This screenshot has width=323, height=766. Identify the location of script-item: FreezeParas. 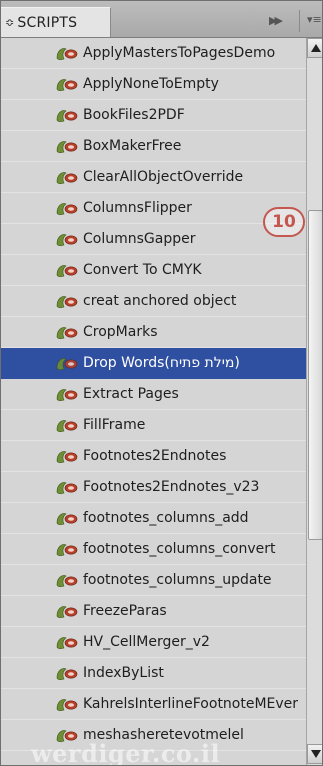
(153, 611).